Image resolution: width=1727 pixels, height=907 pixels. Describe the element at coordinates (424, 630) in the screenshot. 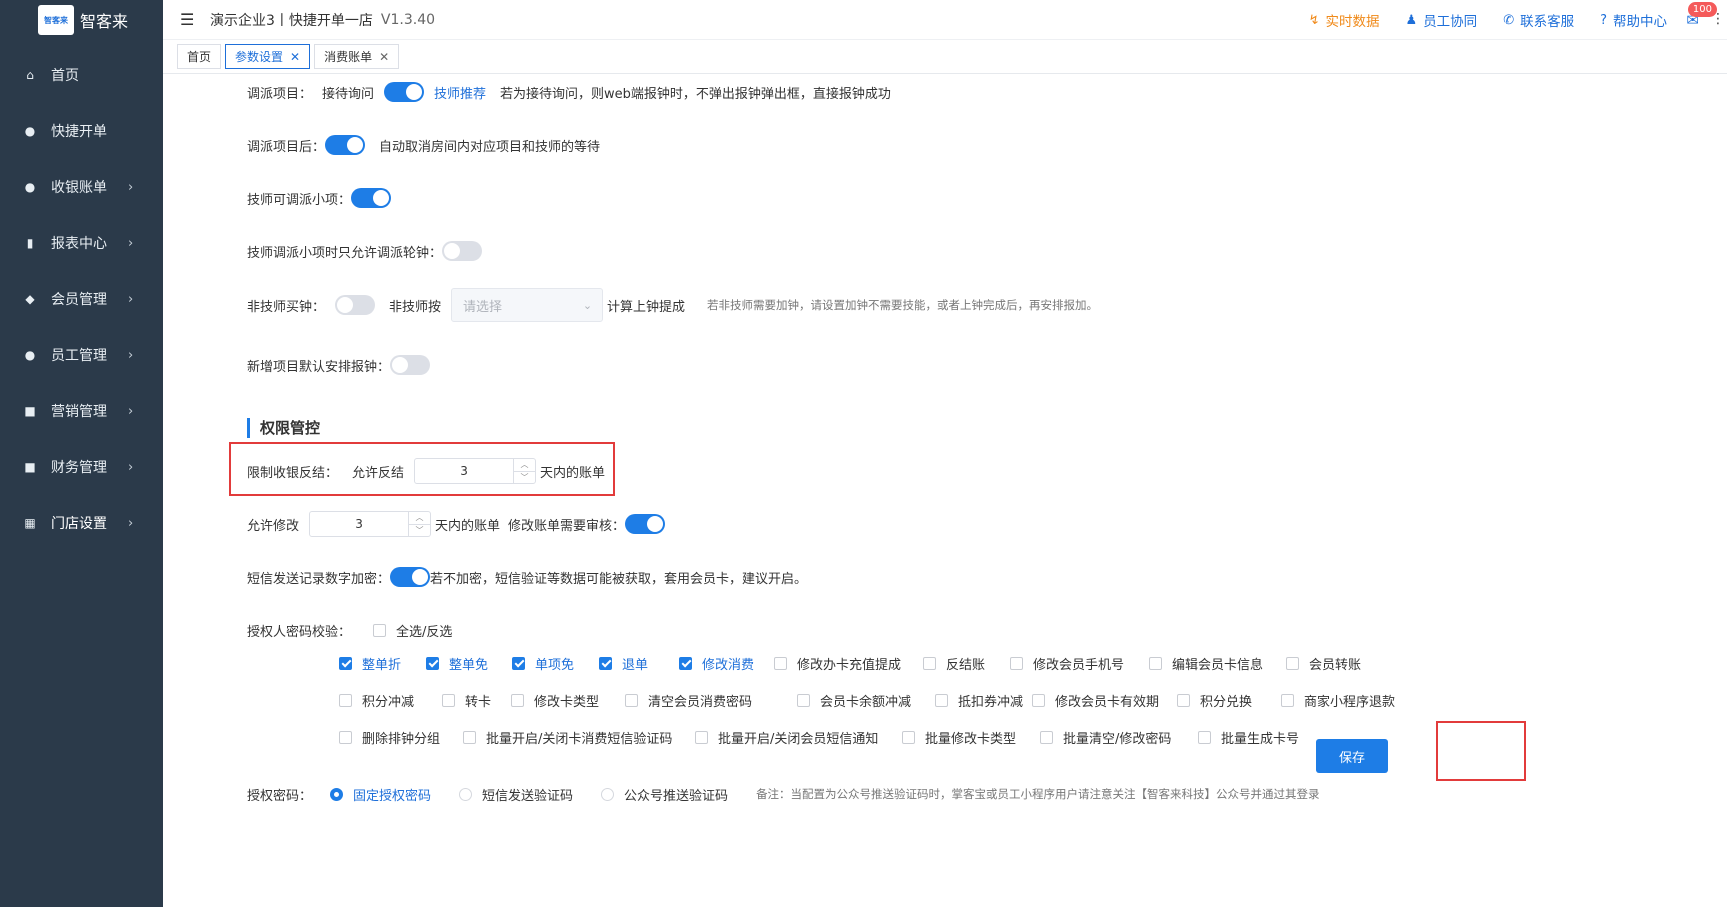

I see `select-all-label: 全选/反选` at that location.